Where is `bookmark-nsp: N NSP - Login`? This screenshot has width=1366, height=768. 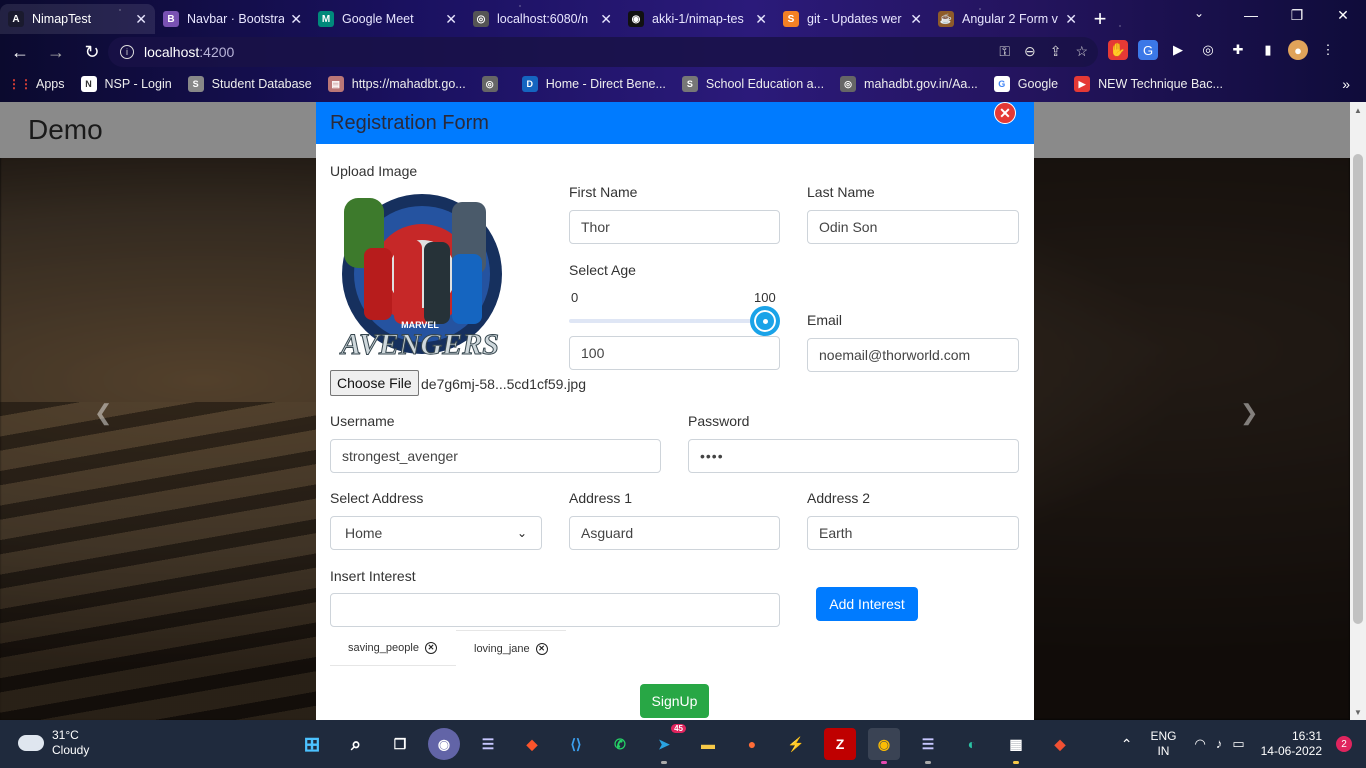
bookmark-nsp: N NSP - Login is located at coordinates (126, 84).